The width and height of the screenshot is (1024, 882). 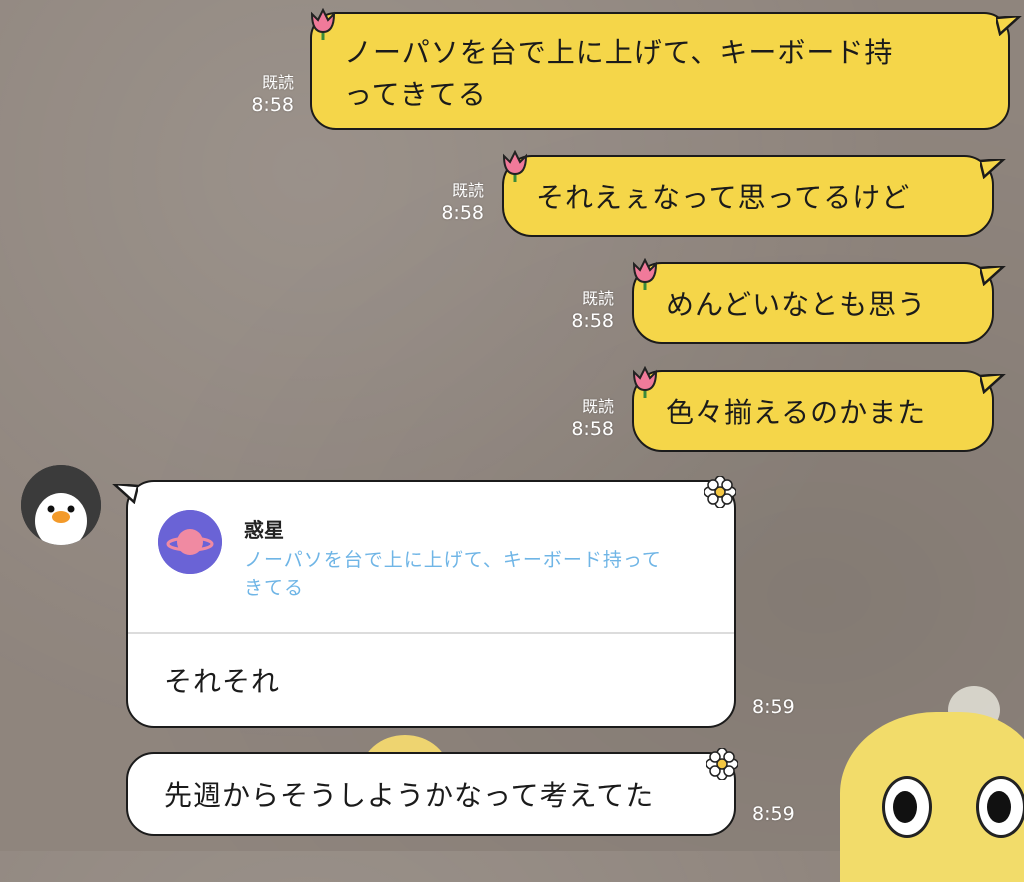 What do you see at coordinates (453, 560) in the screenshot?
I see `reply-quote-line: ノーパソを台で上に上げて、キーボード持って` at bounding box center [453, 560].